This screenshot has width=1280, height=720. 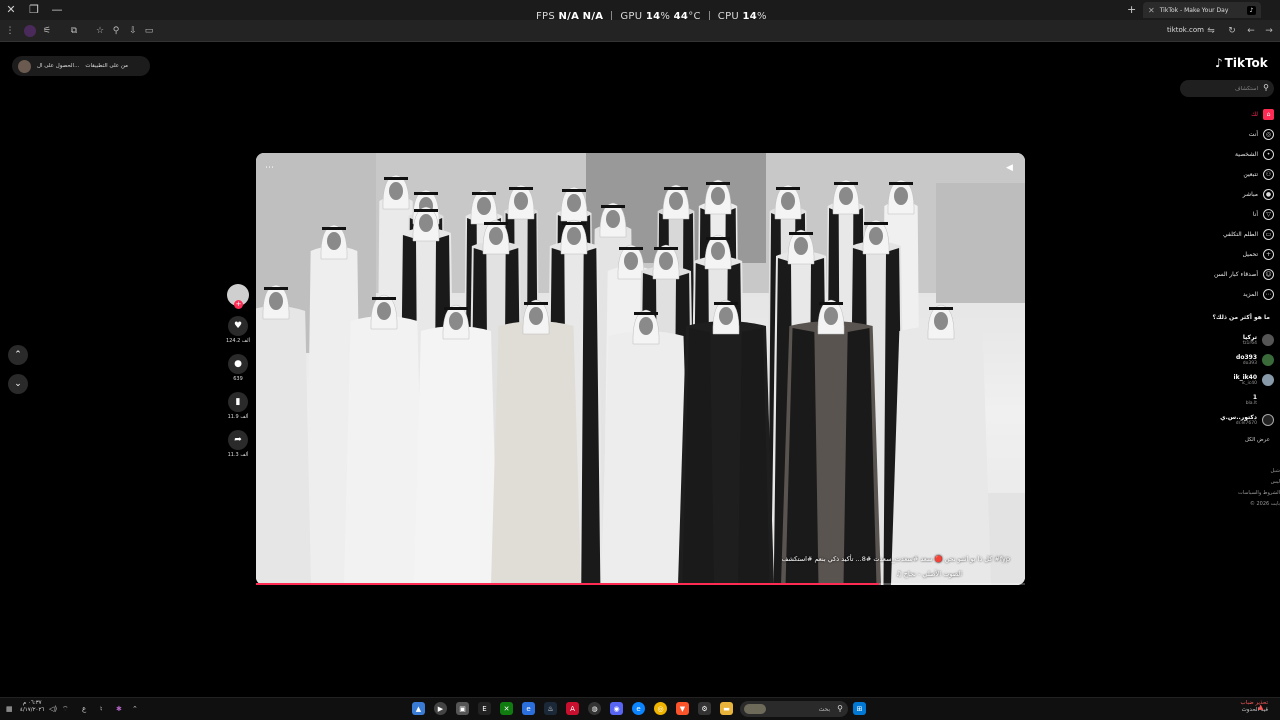 What do you see at coordinates (1232, 174) in the screenshot?
I see `sidebar-item-following: تتبعين ⚇` at bounding box center [1232, 174].